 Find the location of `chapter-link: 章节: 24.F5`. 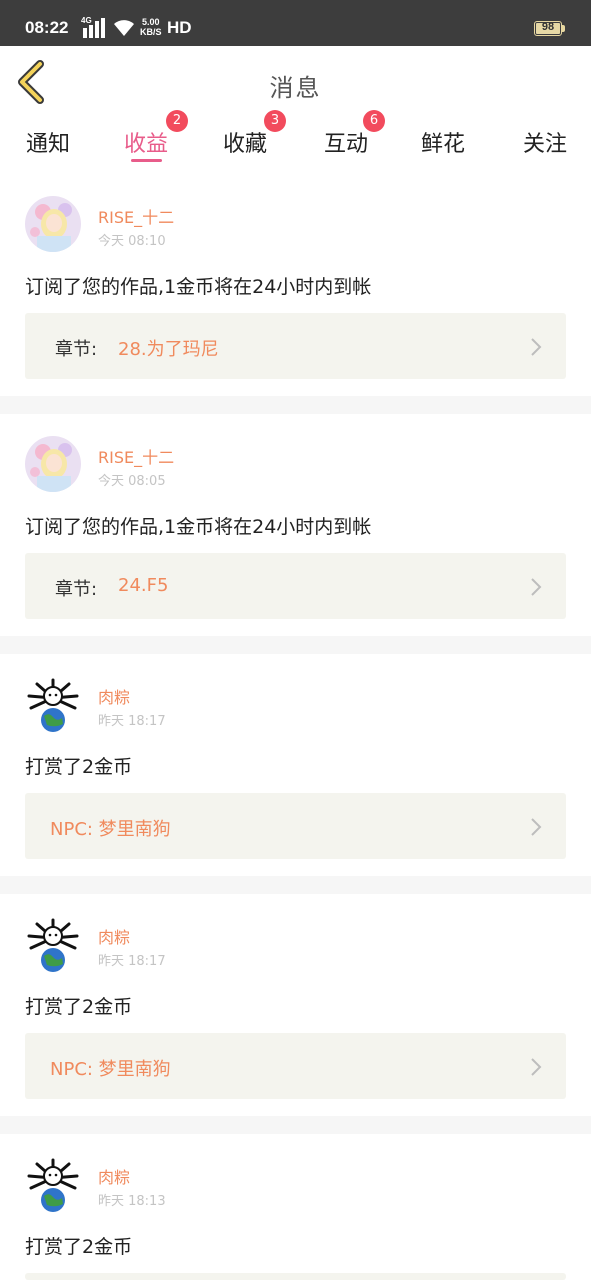

chapter-link: 章节: 24.F5 is located at coordinates (295, 586).